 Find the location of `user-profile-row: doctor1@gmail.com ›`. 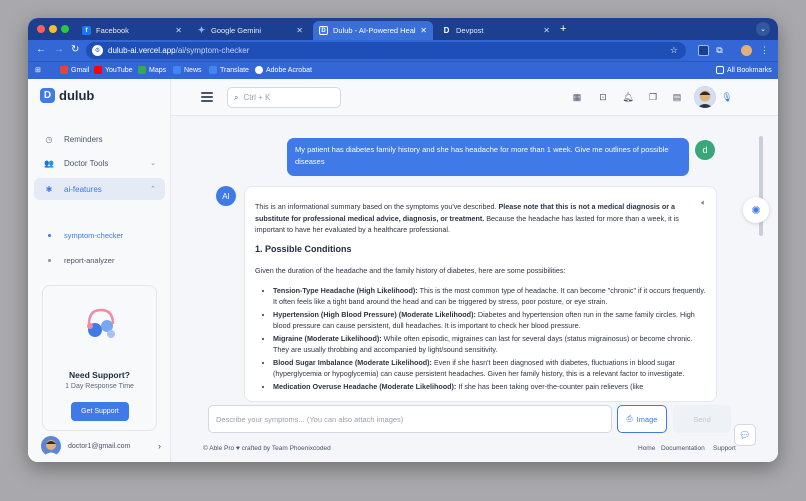

user-profile-row: doctor1@gmail.com › is located at coordinates (99, 449).